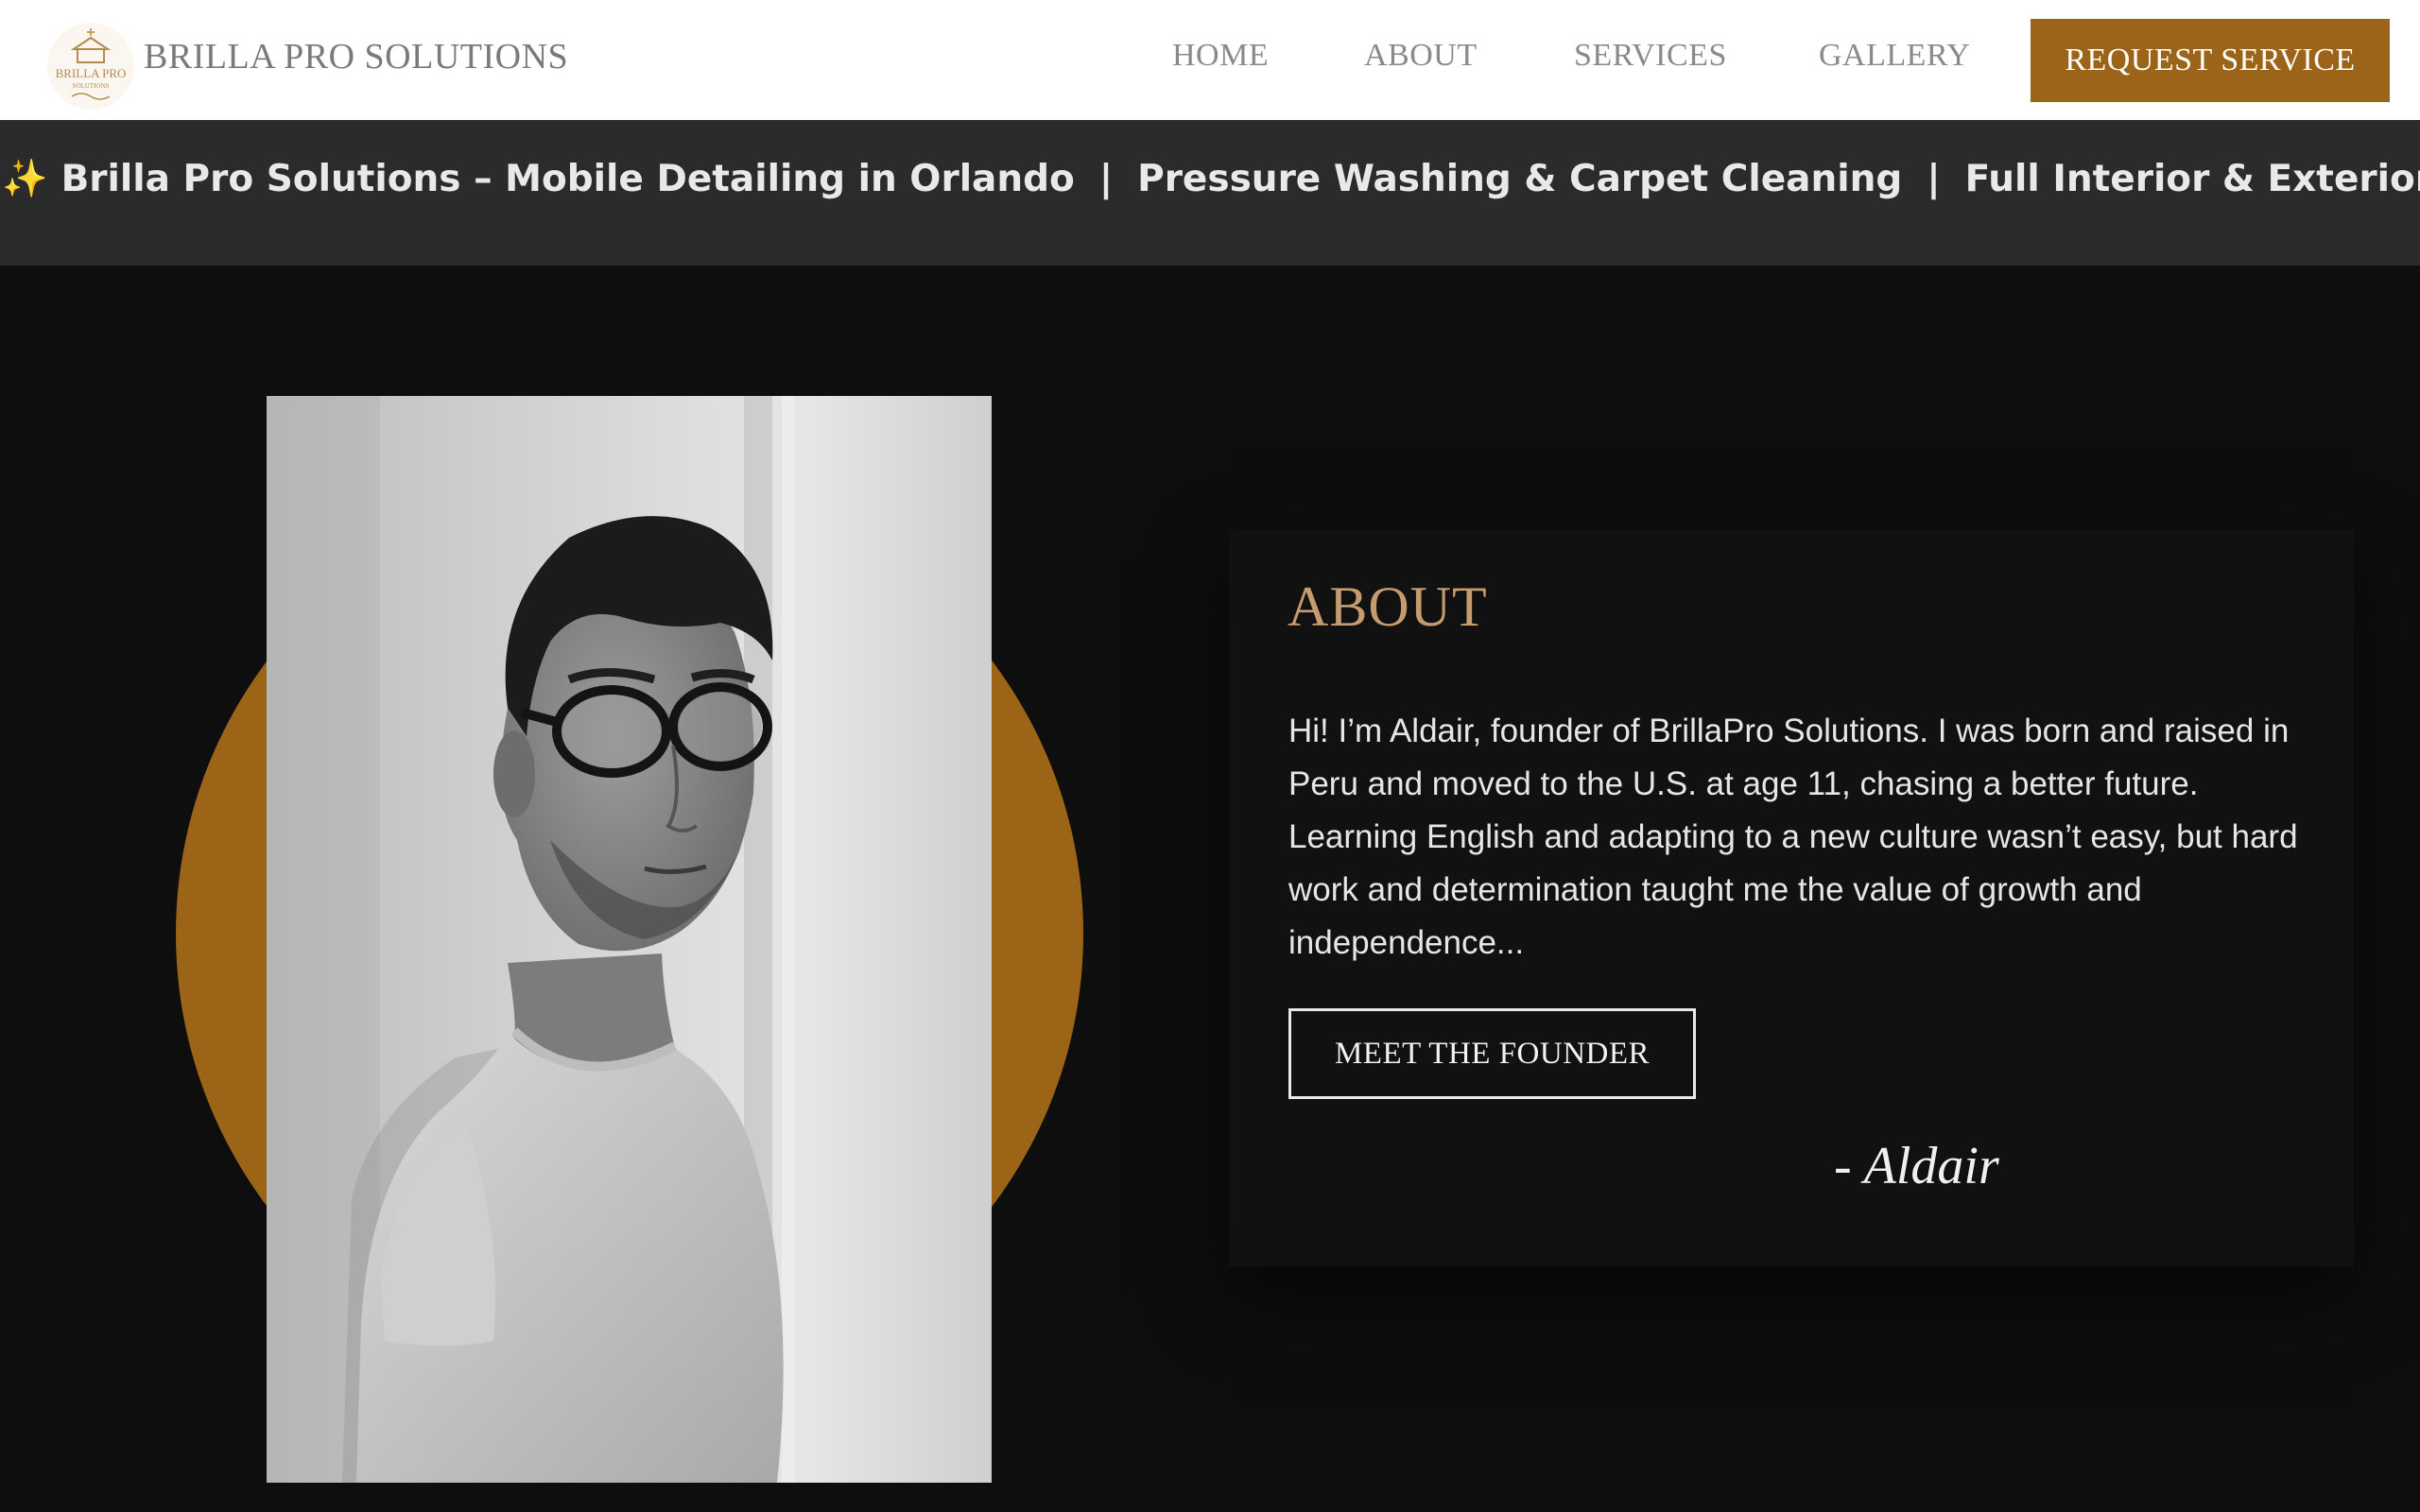 The image size is (2420, 1512). I want to click on logo-emblem-icon: BRILLA PRO SOLUTIONS, so click(91, 66).